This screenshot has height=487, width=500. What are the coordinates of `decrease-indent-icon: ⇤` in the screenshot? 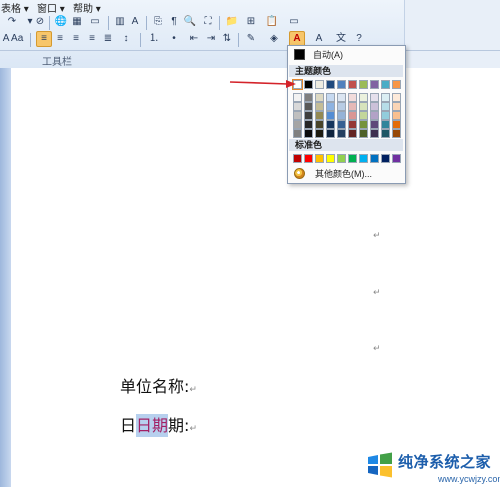 It's located at (194, 39).